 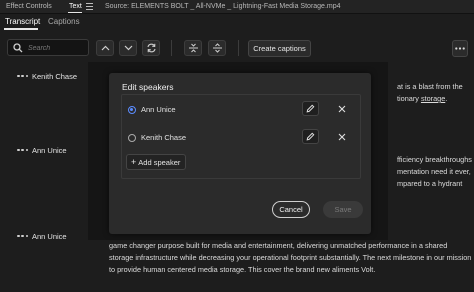 I want to click on split-segment-button, so click(x=217, y=48).